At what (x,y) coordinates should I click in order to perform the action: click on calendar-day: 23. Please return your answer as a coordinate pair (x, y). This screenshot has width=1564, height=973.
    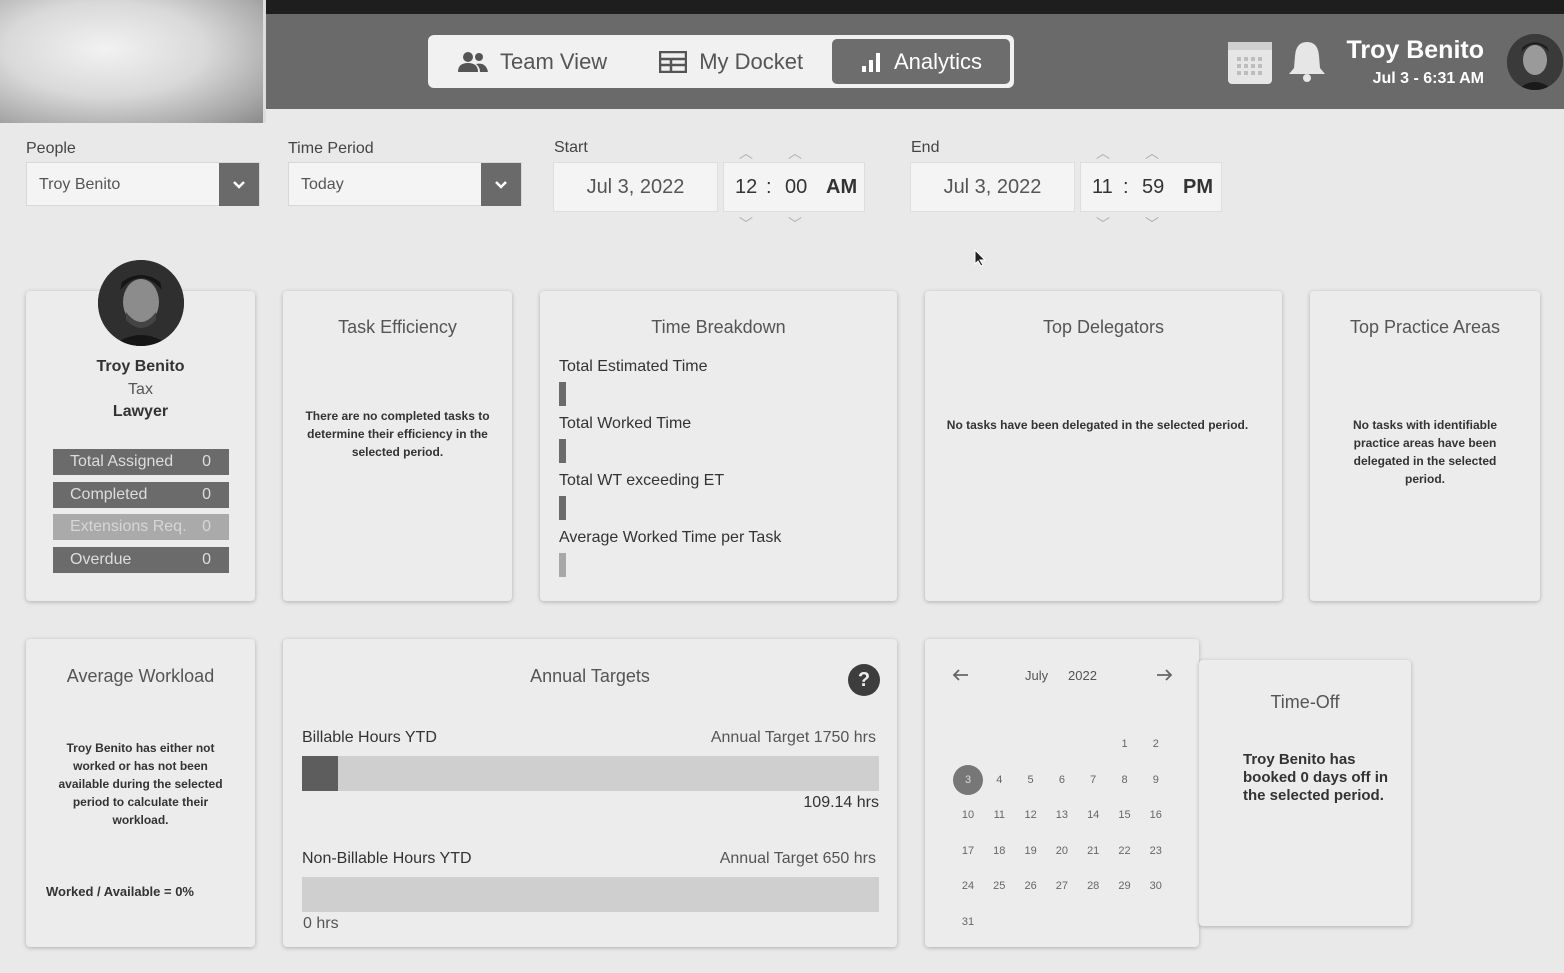
    Looking at the image, I should click on (1156, 851).